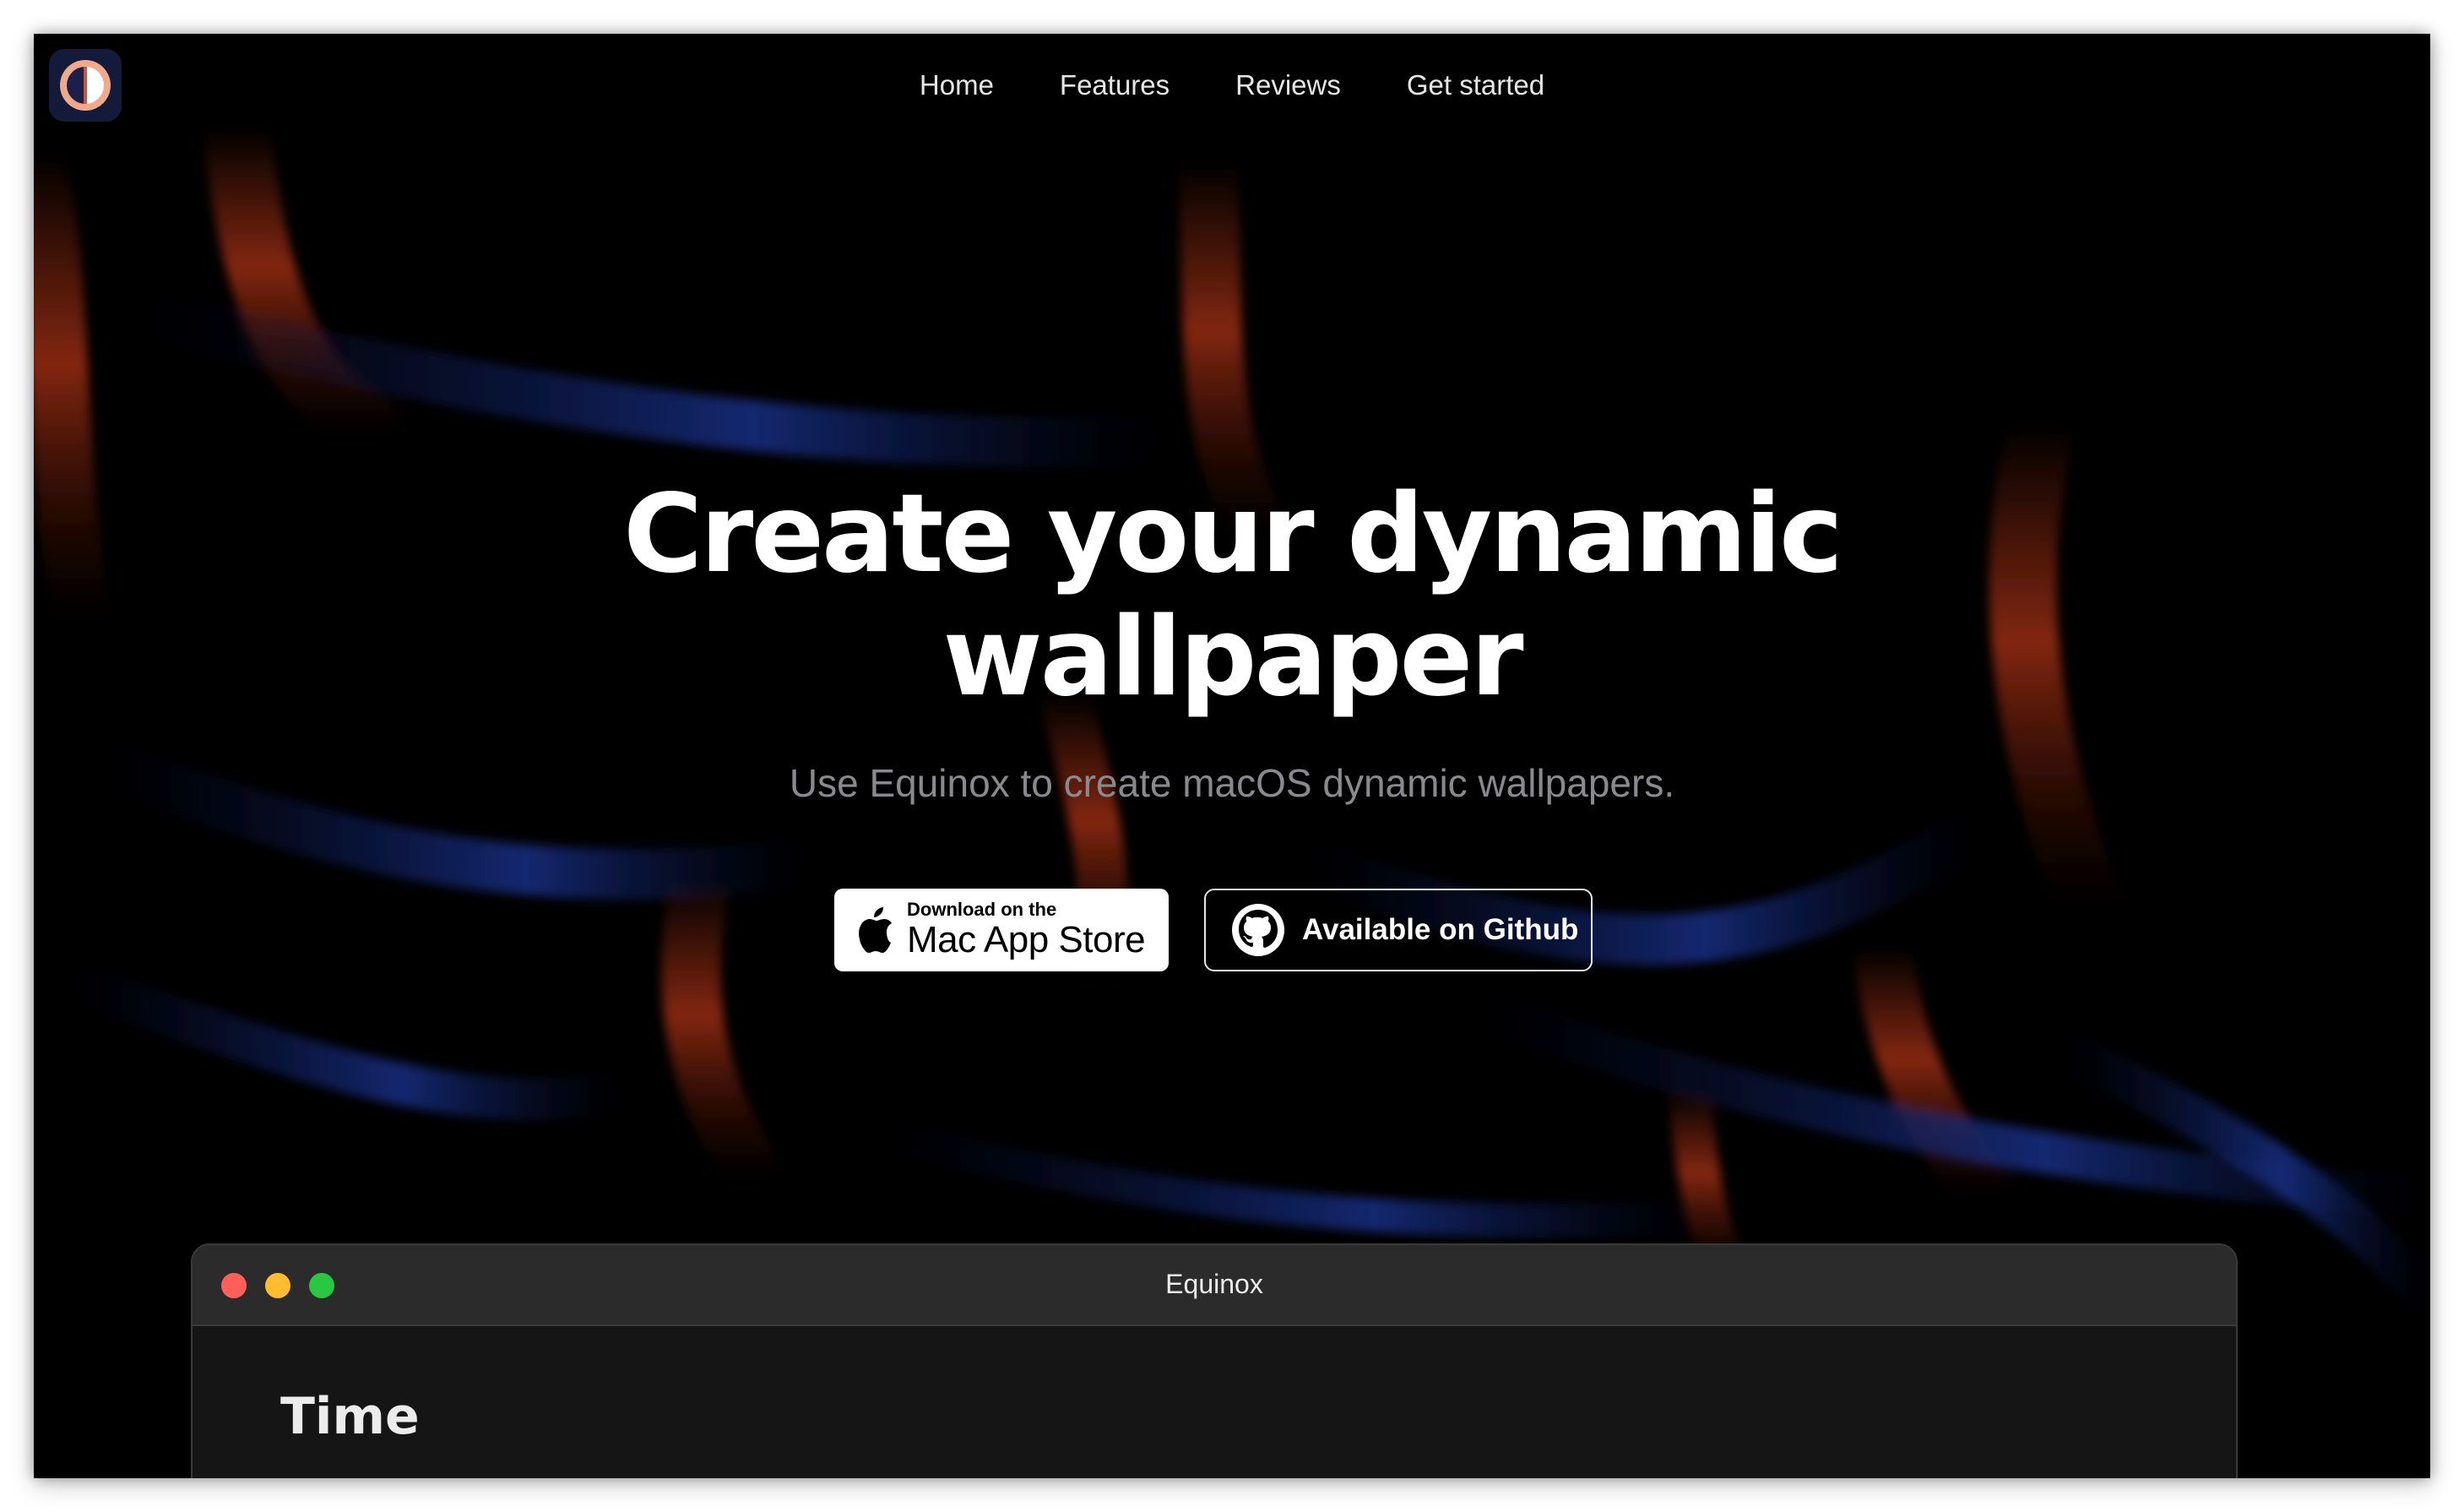 This screenshot has width=2464, height=1512. I want to click on nav-reviews-link: Reviews, so click(1288, 85).